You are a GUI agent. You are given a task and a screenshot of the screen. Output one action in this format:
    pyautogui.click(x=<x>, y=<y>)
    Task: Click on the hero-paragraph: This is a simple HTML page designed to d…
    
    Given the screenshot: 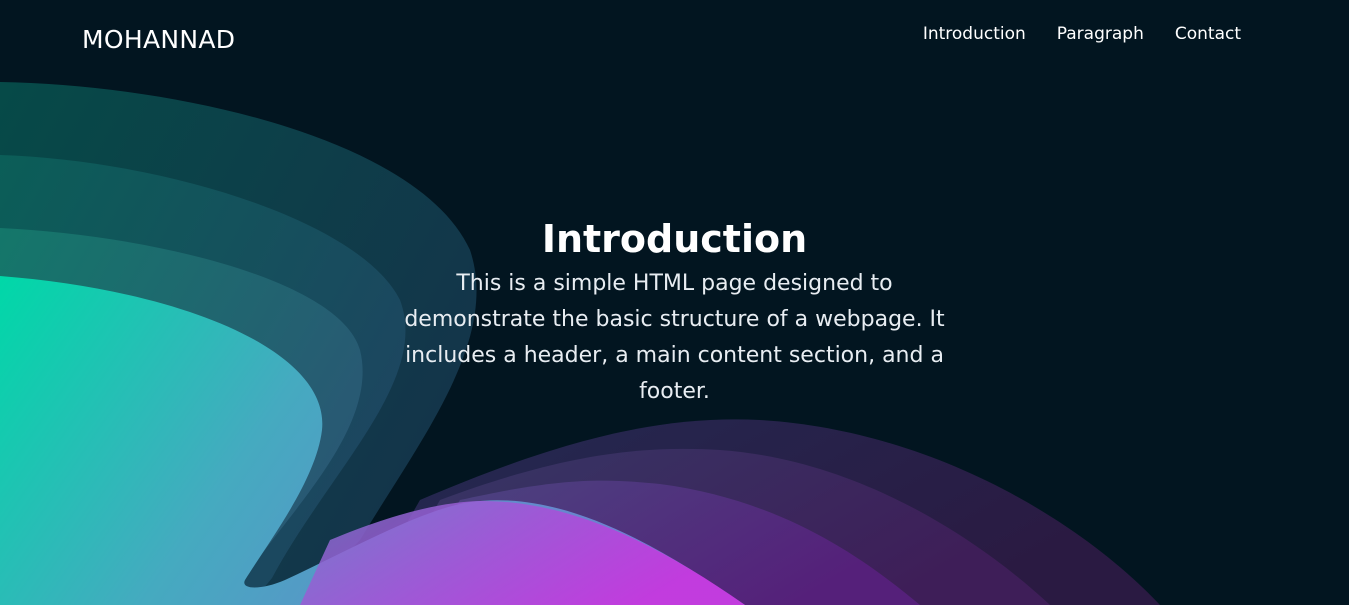 What is the action you would take?
    pyautogui.click(x=674, y=337)
    